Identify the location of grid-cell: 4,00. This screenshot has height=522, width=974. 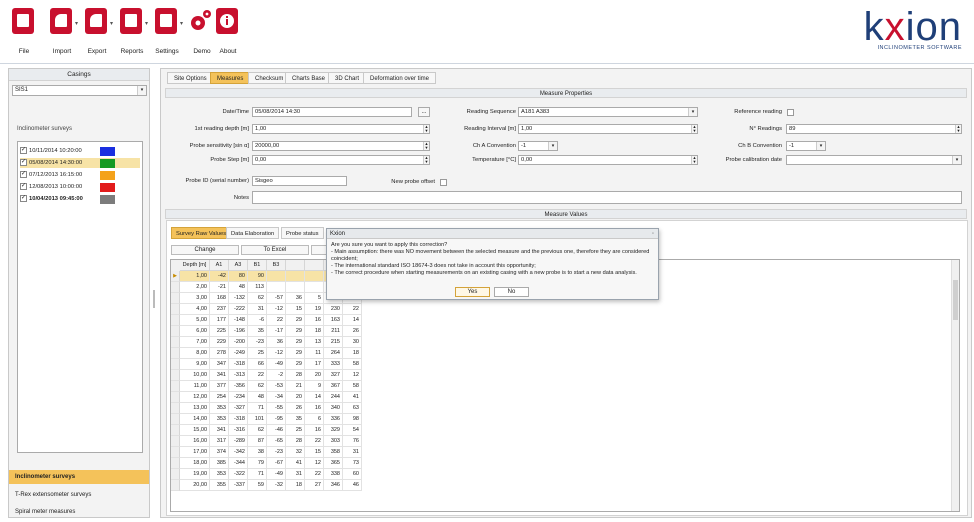
(195, 309).